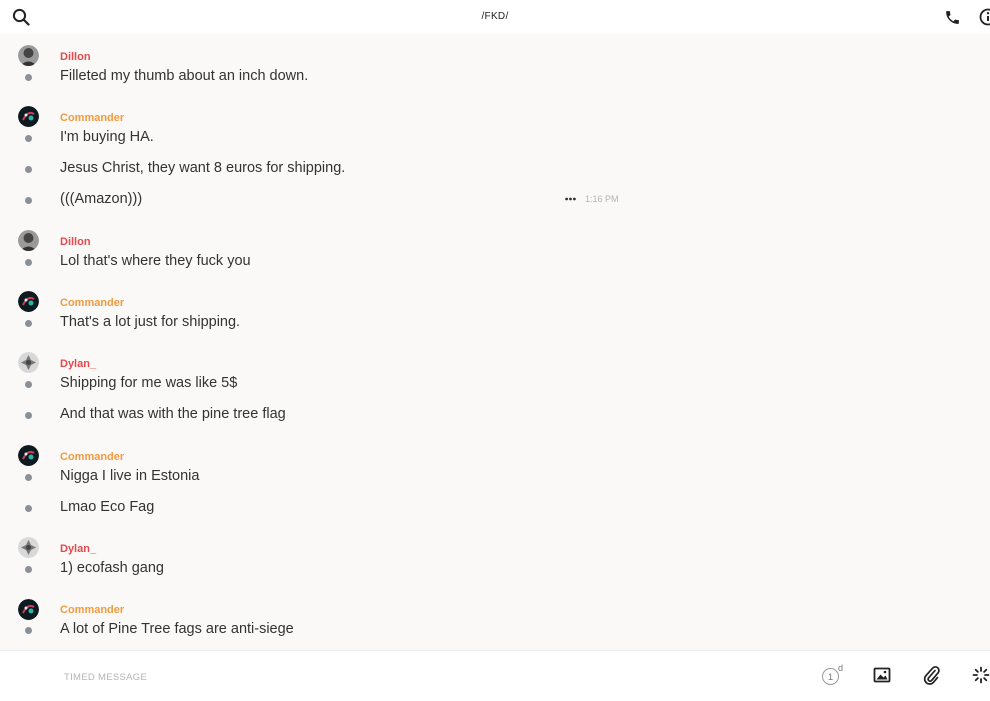 This screenshot has height=701, width=990. What do you see at coordinates (830, 676) in the screenshot?
I see `timer-count: 1` at bounding box center [830, 676].